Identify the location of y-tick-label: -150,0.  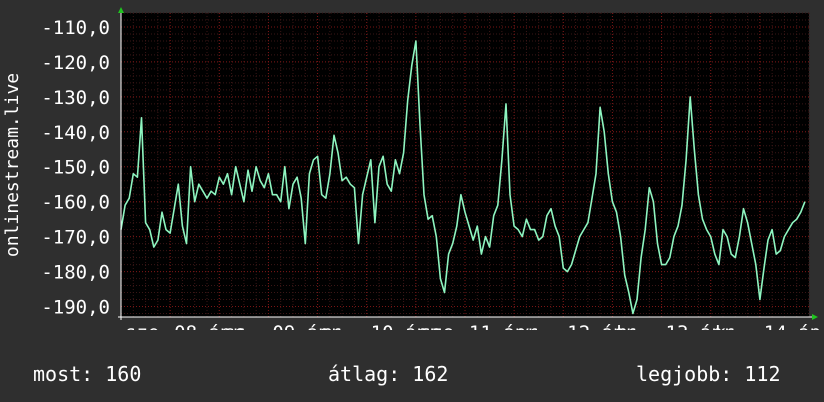
(75, 168).